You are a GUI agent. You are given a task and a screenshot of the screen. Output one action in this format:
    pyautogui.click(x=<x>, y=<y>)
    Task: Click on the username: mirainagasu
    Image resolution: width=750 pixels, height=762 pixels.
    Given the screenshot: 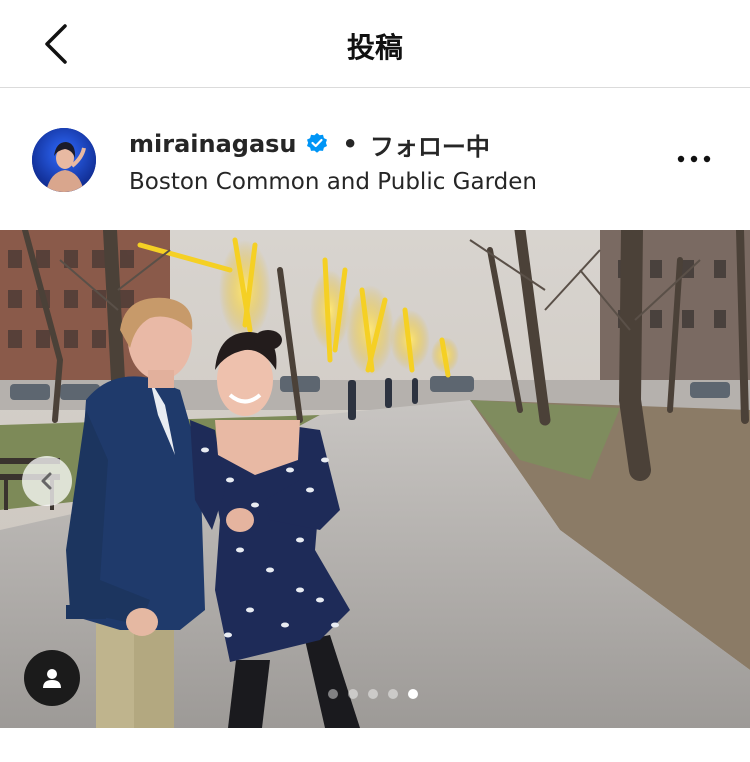 What is the action you would take?
    pyautogui.click(x=213, y=144)
    